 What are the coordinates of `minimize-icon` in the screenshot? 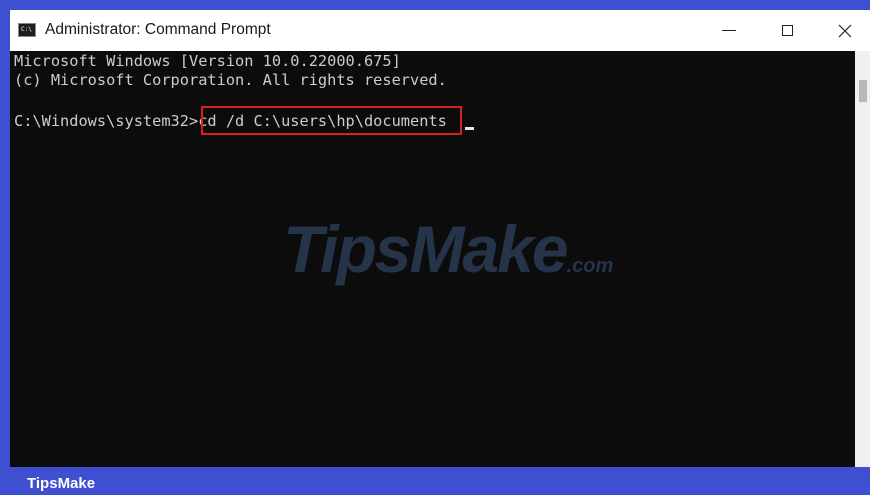 It's located at (729, 30).